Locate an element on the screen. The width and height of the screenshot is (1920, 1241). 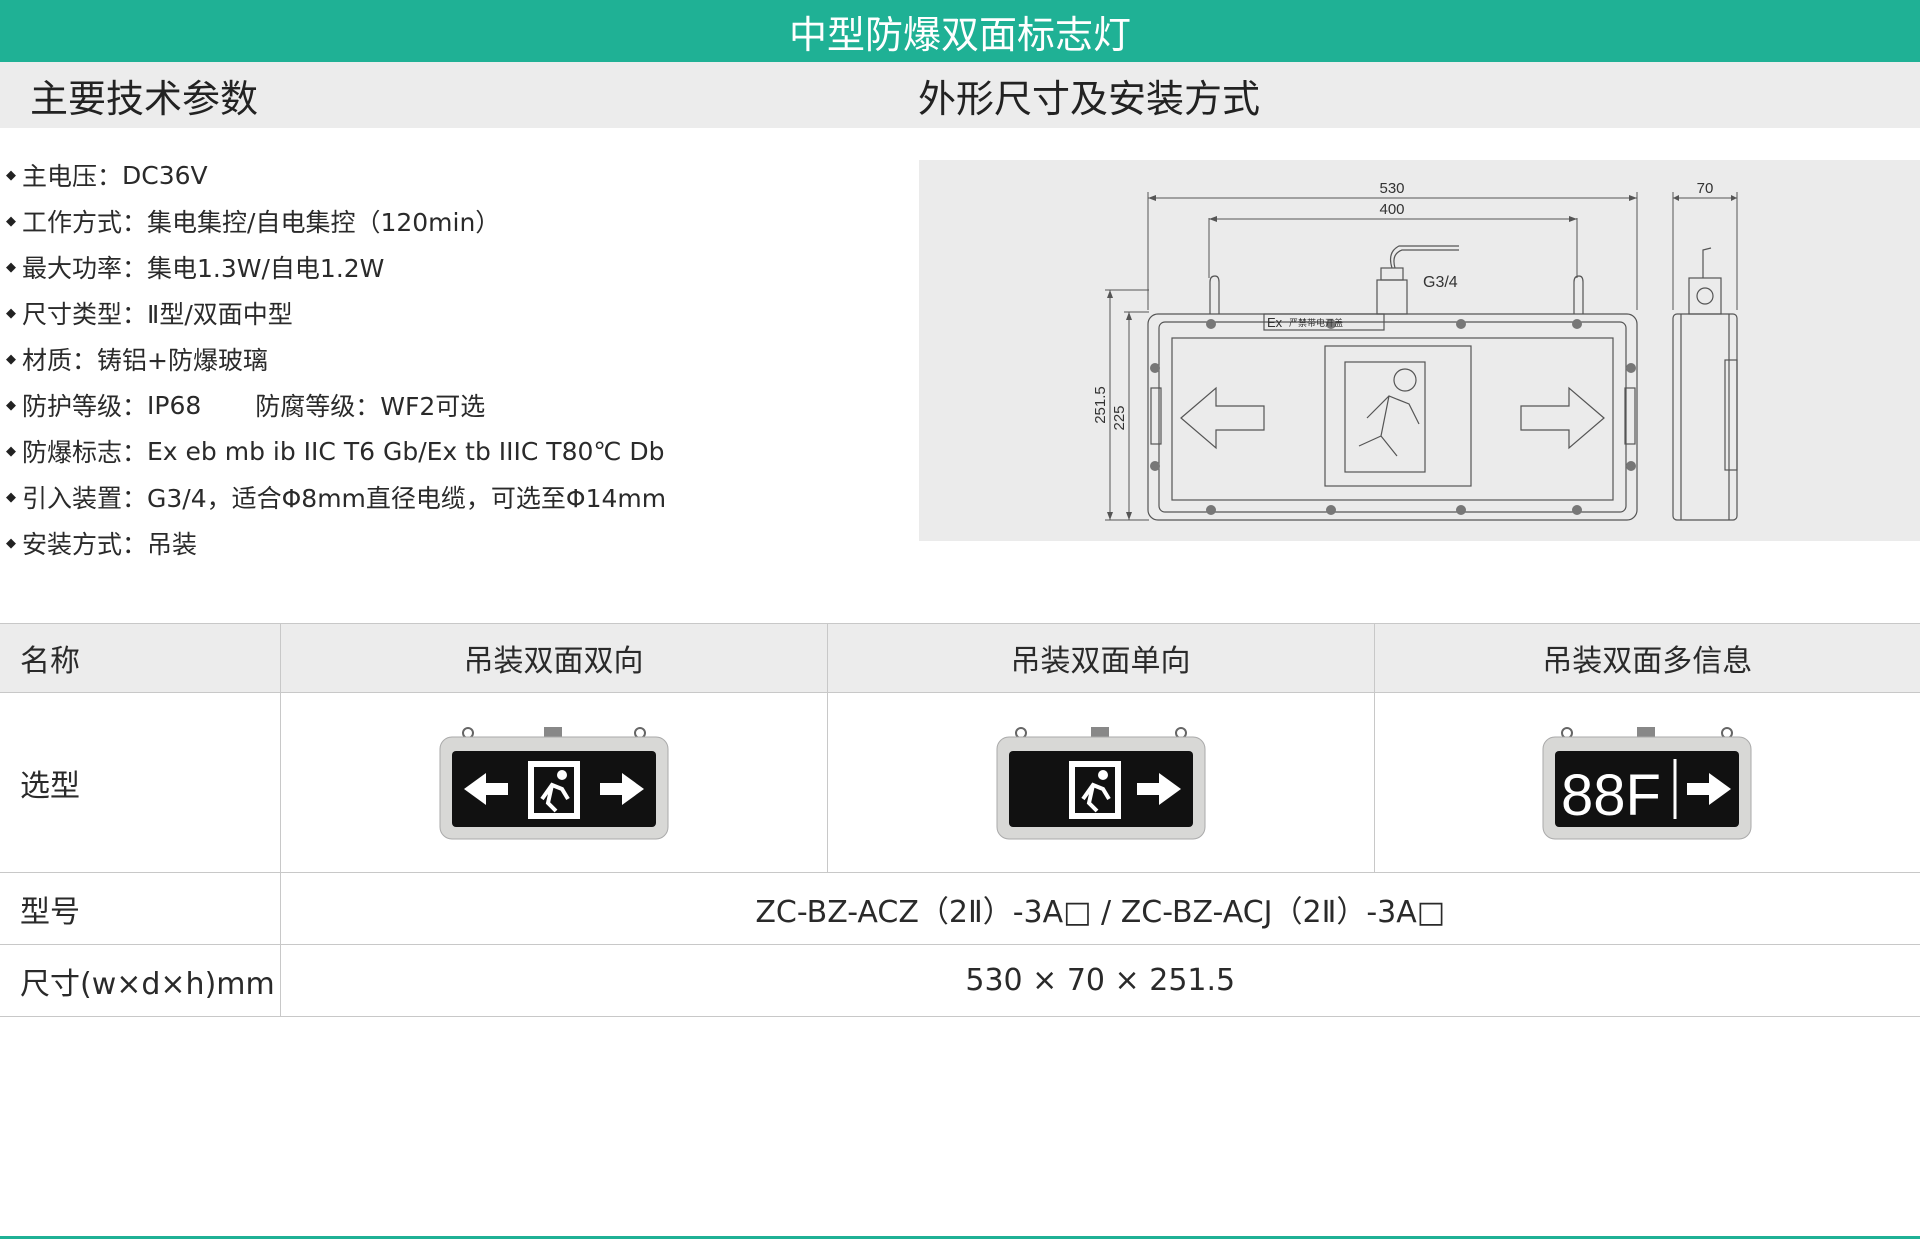
dim-width-mount: 400 is located at coordinates (1391, 209).